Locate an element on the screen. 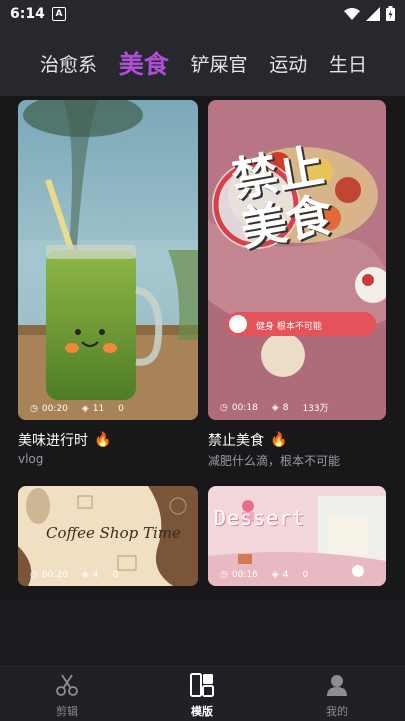 The image size is (405, 721). card-stats: ◷ 00:20 ◈ 4 0 is located at coordinates (74, 575).